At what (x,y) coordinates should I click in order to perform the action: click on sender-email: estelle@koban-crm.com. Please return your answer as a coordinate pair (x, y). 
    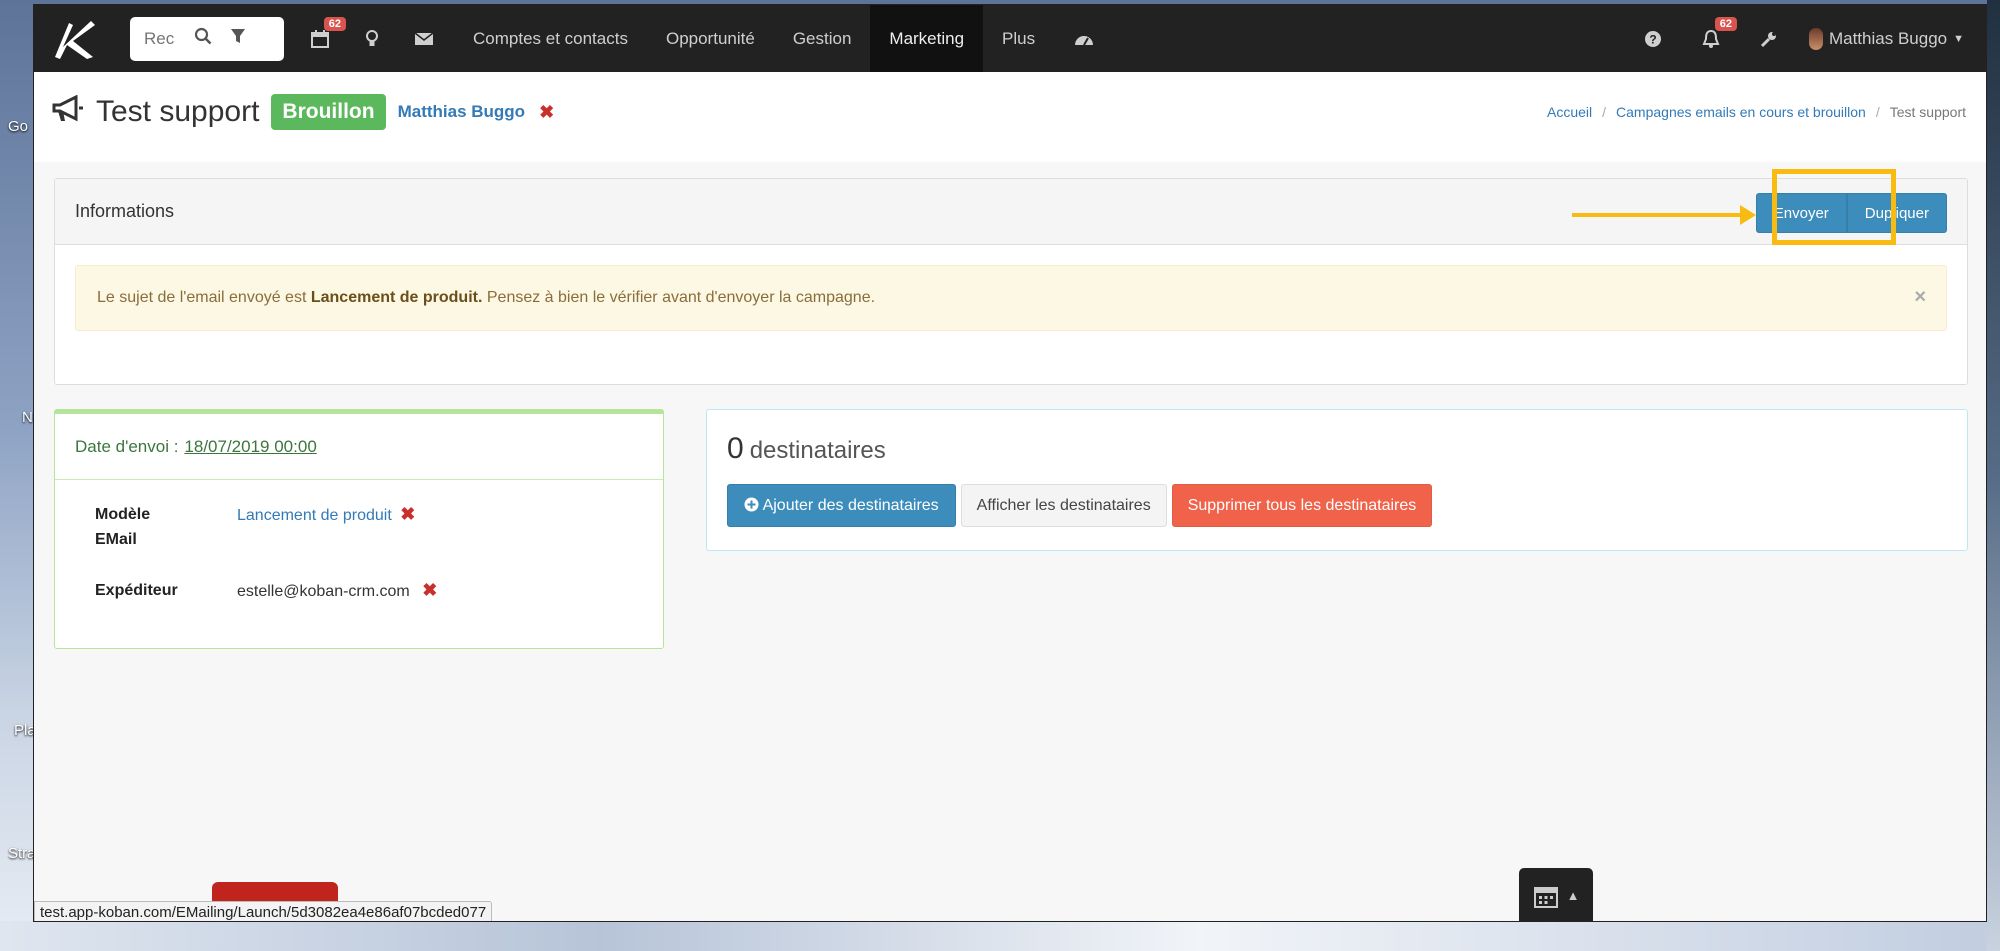
    Looking at the image, I should click on (323, 591).